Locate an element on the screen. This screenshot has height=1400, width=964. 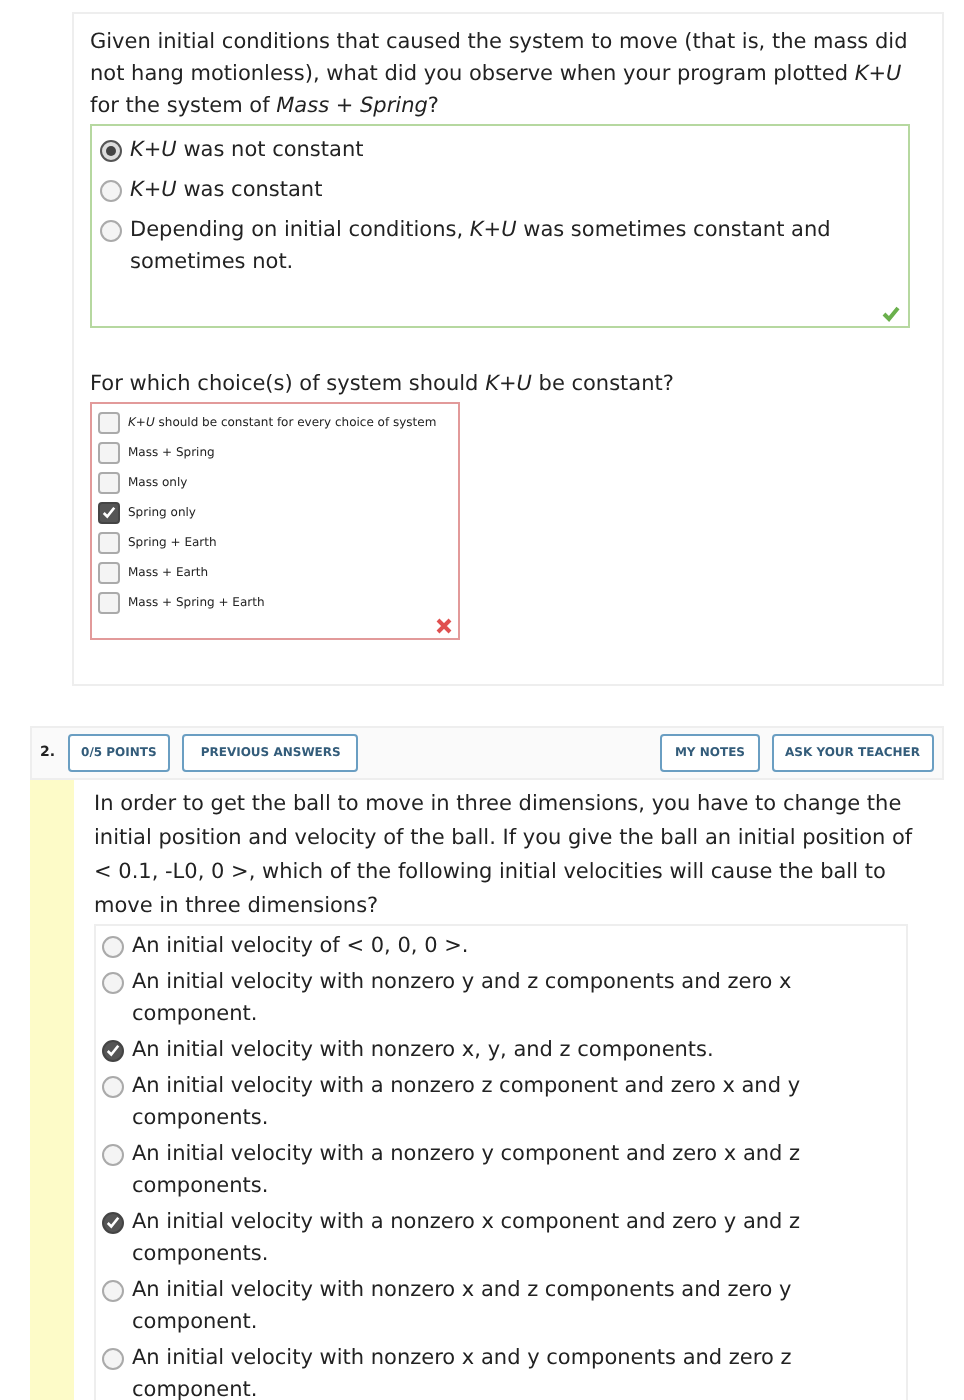
option-text: K+U was not constant is located at coordinates (247, 151).